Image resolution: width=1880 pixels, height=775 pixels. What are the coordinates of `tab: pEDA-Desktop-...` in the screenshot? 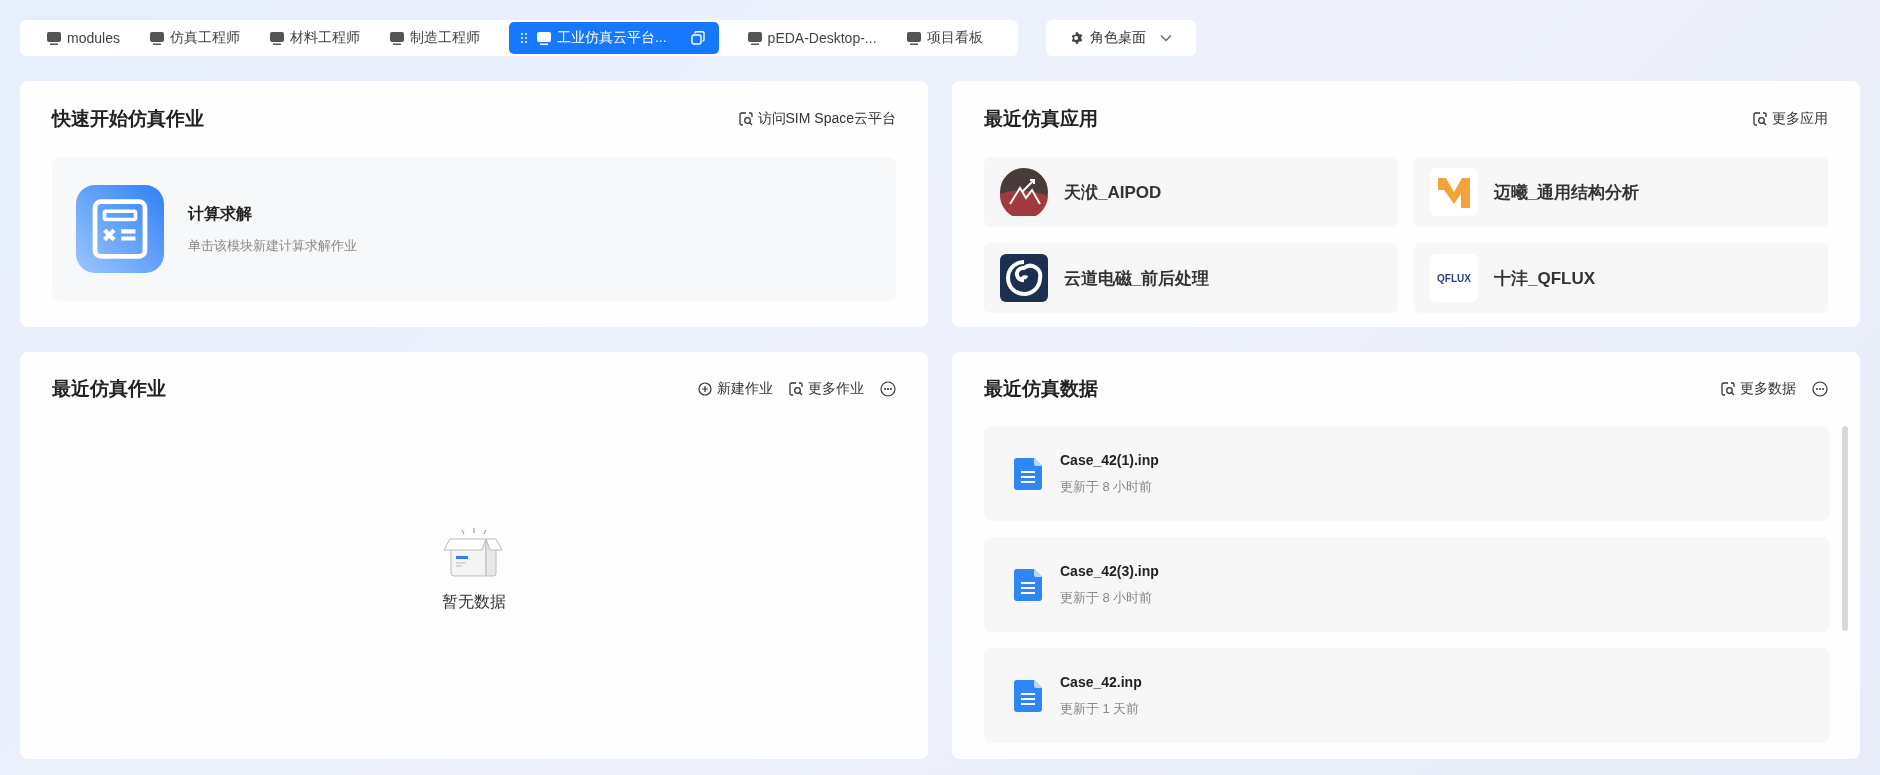 It's located at (812, 38).